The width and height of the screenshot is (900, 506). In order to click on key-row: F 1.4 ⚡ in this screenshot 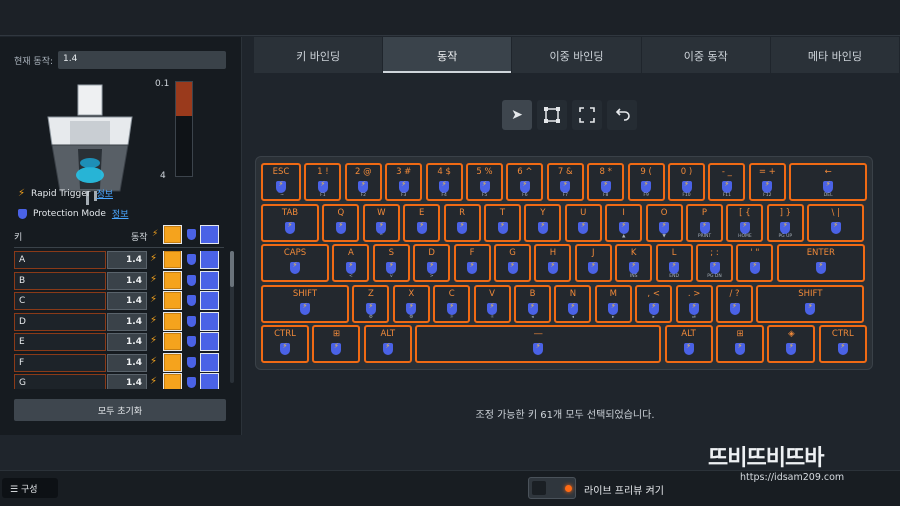, I will do `click(120, 362)`.